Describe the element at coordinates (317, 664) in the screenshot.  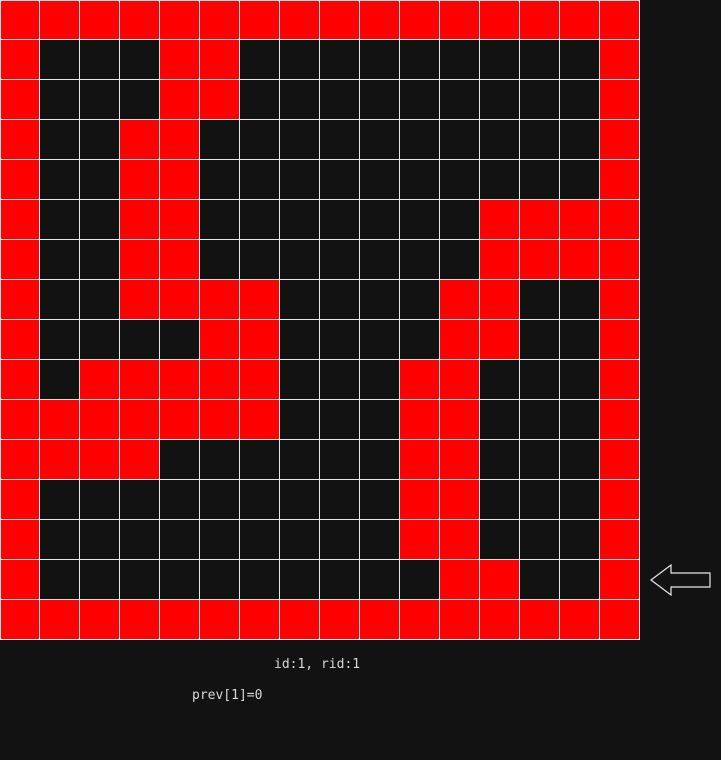
I see `id-status-text: id:1, rid:1` at that location.